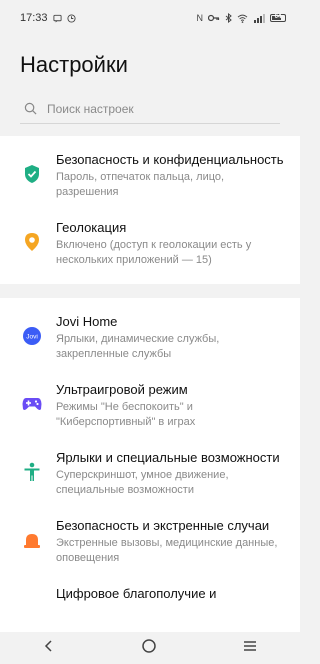 The image size is (320, 664). I want to click on accessibility-icon, so click(32, 472).